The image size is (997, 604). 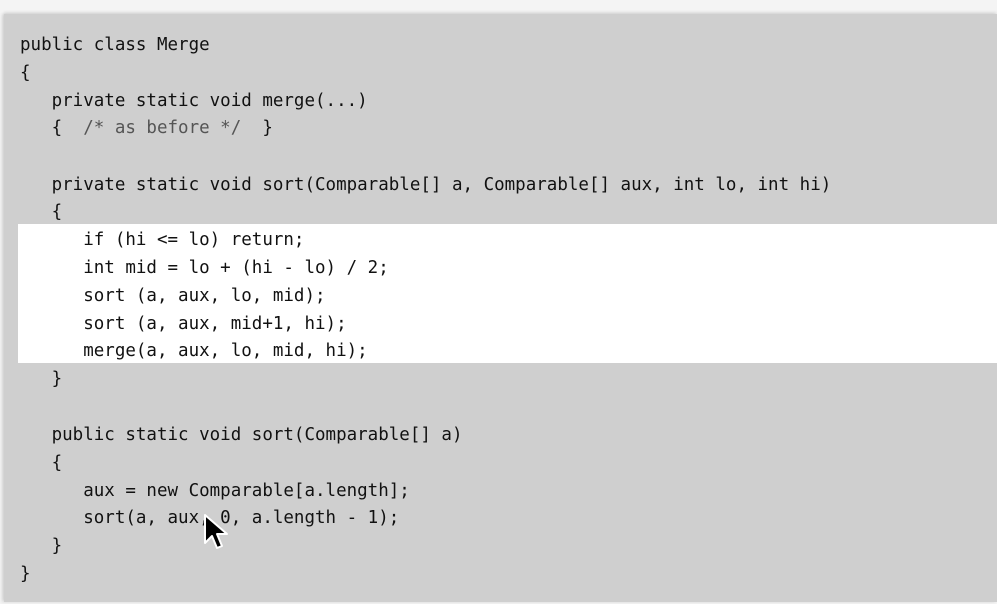 I want to click on code-line-13: }, so click(x=41, y=379).